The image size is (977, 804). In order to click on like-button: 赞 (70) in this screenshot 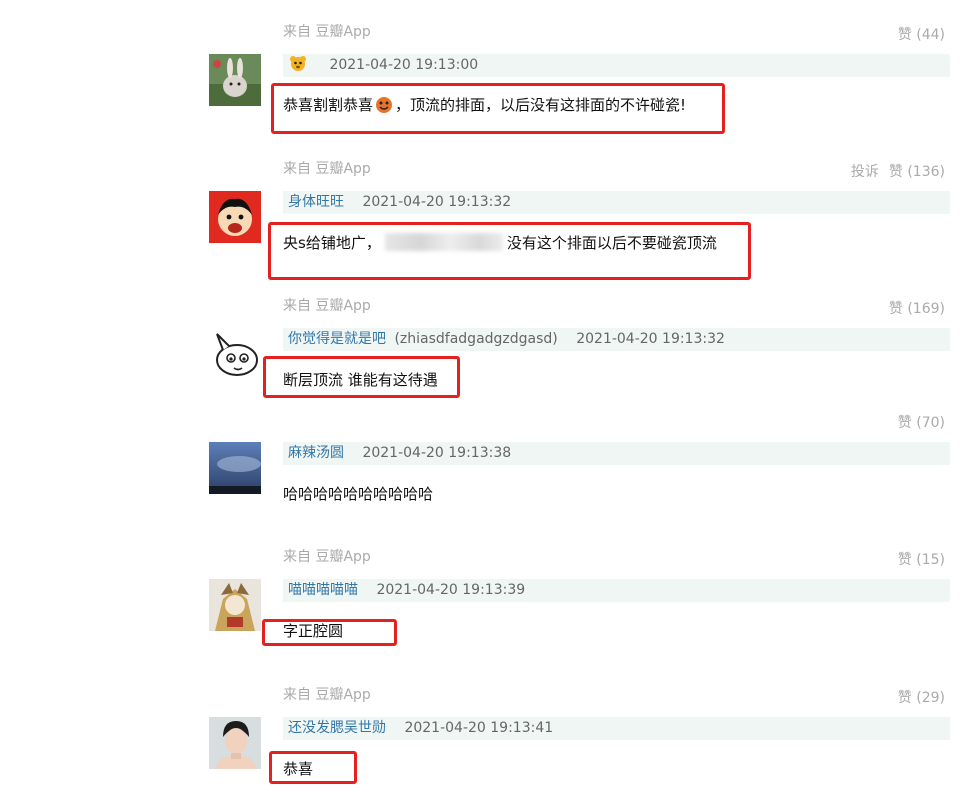, I will do `click(921, 423)`.